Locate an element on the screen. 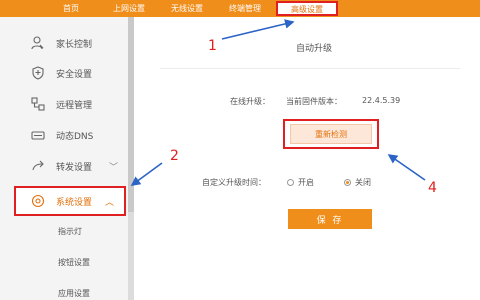 The height and width of the screenshot is (300, 480). sidebar-item-remote-management: 远程管理 is located at coordinates (64, 104).